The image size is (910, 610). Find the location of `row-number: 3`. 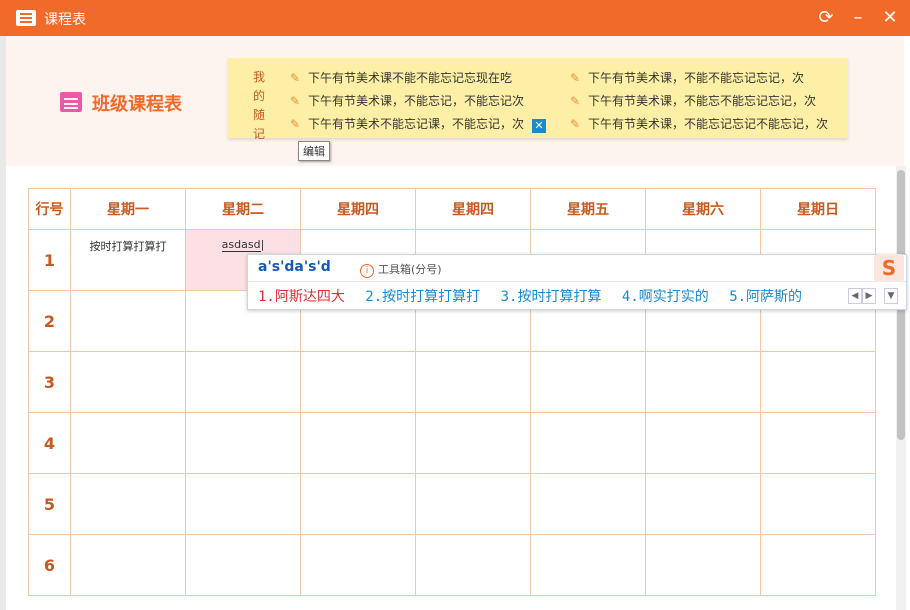

row-number: 3 is located at coordinates (49, 382).